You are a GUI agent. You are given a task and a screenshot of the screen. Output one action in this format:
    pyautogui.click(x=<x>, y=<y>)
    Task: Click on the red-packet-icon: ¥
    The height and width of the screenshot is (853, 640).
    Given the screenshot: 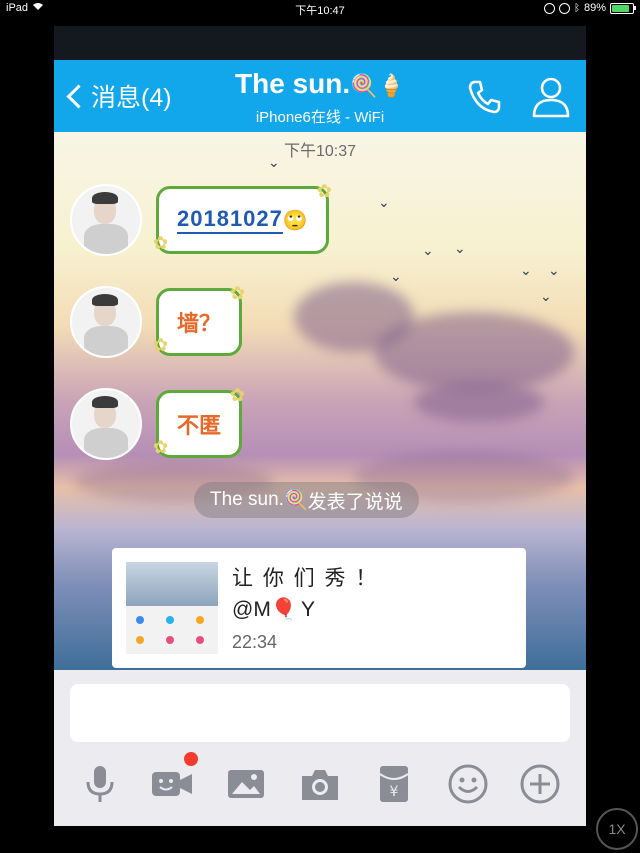 What is the action you would take?
    pyautogui.click(x=394, y=784)
    